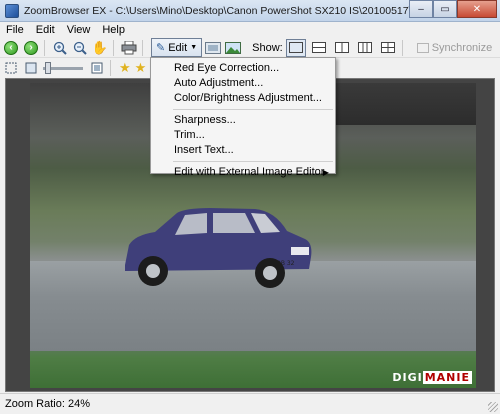  I want to click on printer-icon, so click(129, 47).